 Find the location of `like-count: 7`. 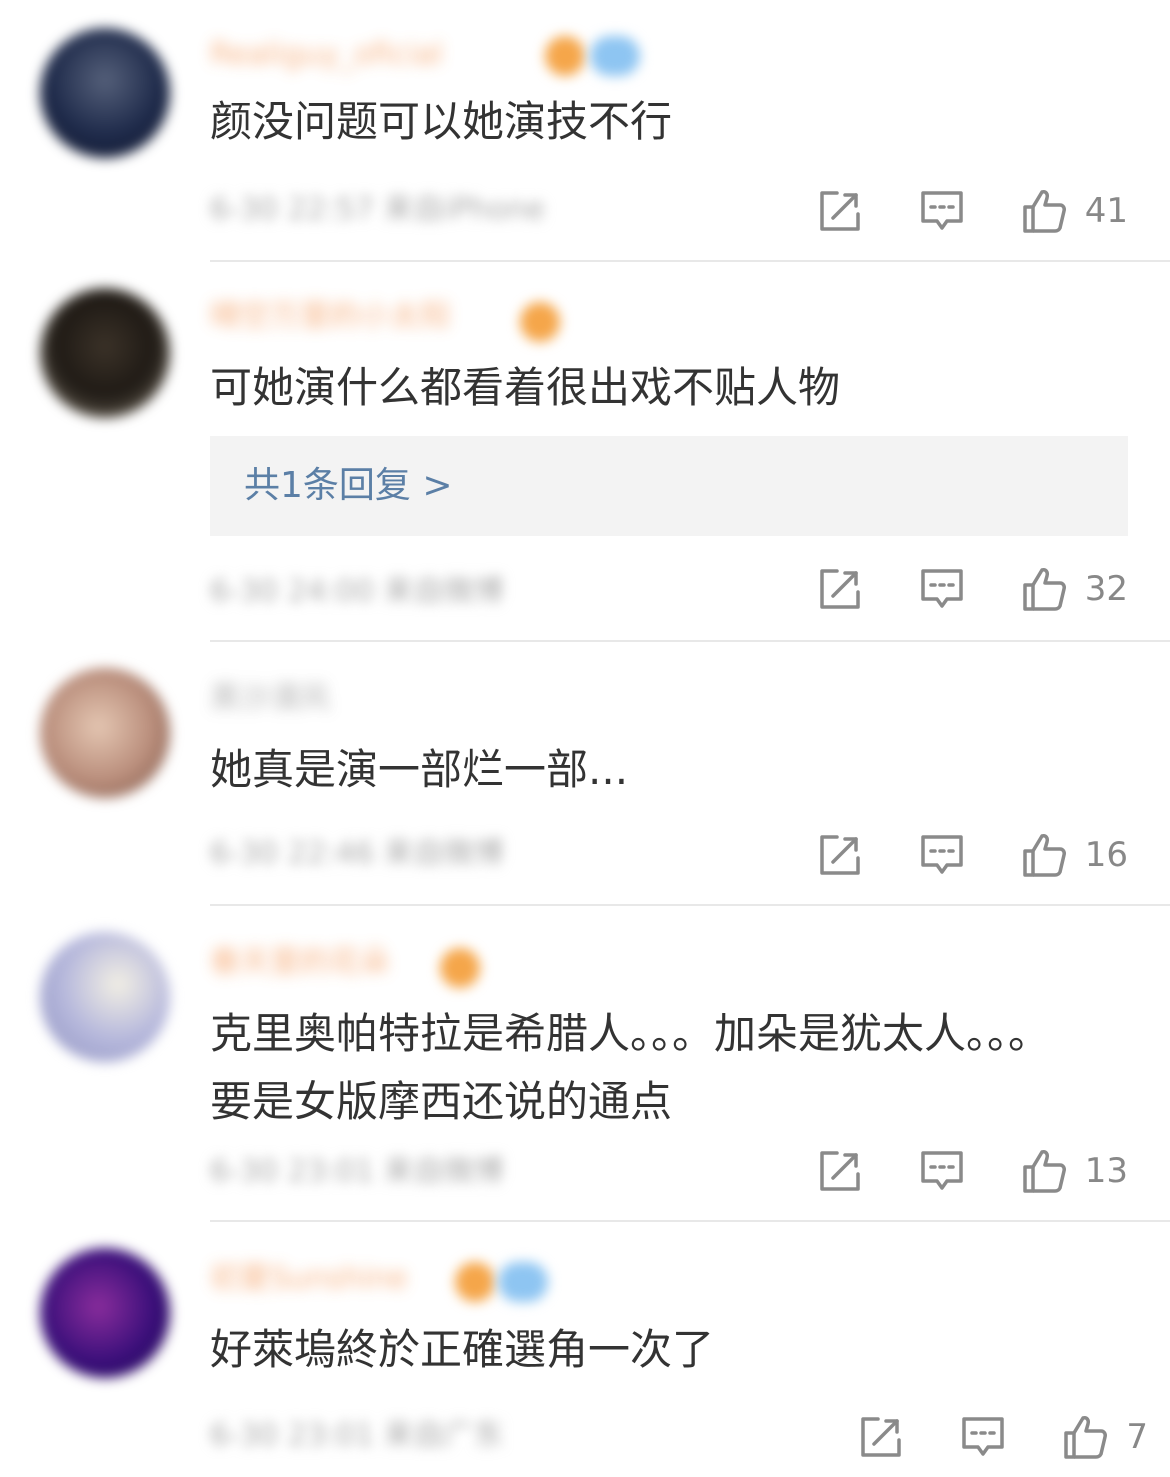

like-count: 7 is located at coordinates (1137, 1437).